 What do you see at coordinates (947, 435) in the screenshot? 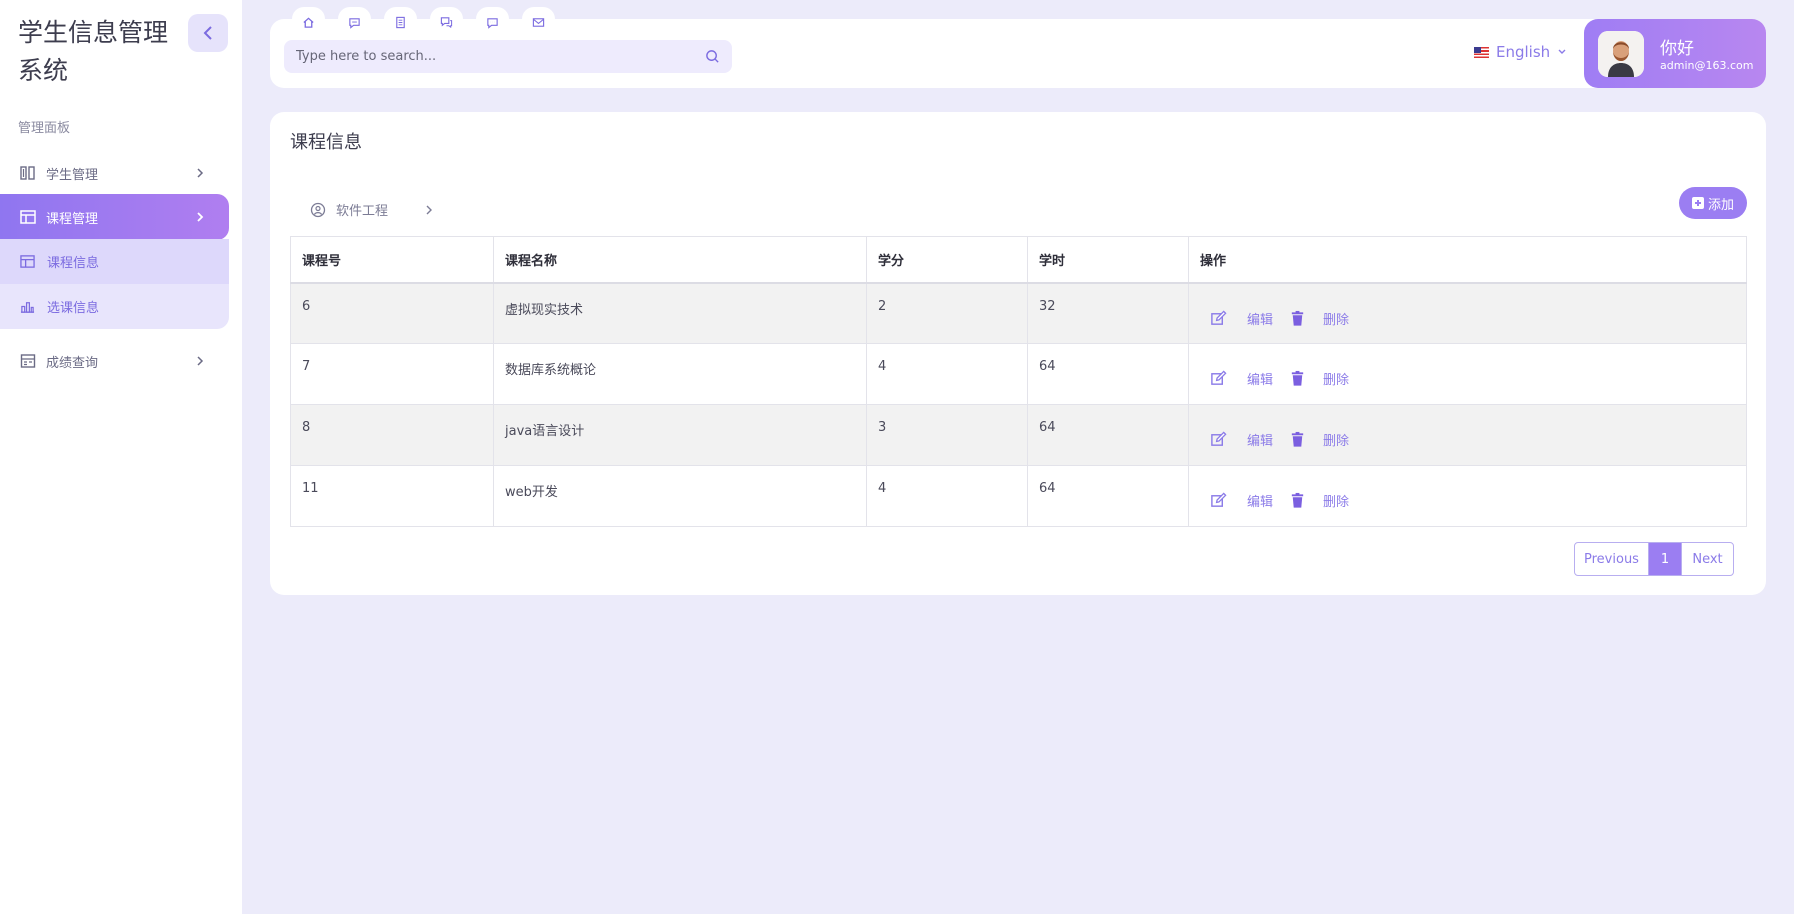
I see `cell-credit: 3` at bounding box center [947, 435].